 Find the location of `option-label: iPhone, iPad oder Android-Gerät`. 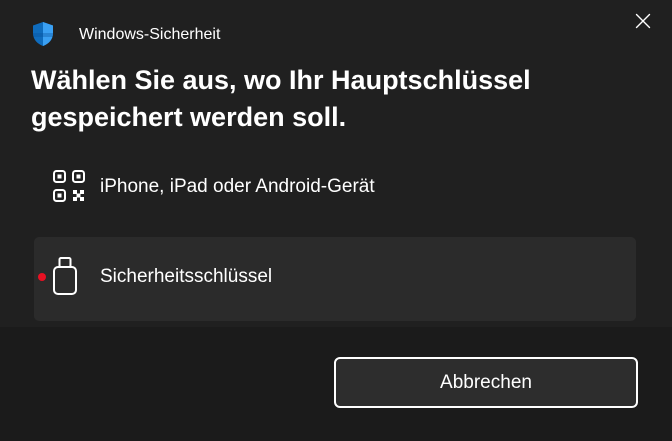

option-label: iPhone, iPad oder Android-Gerät is located at coordinates (237, 186).